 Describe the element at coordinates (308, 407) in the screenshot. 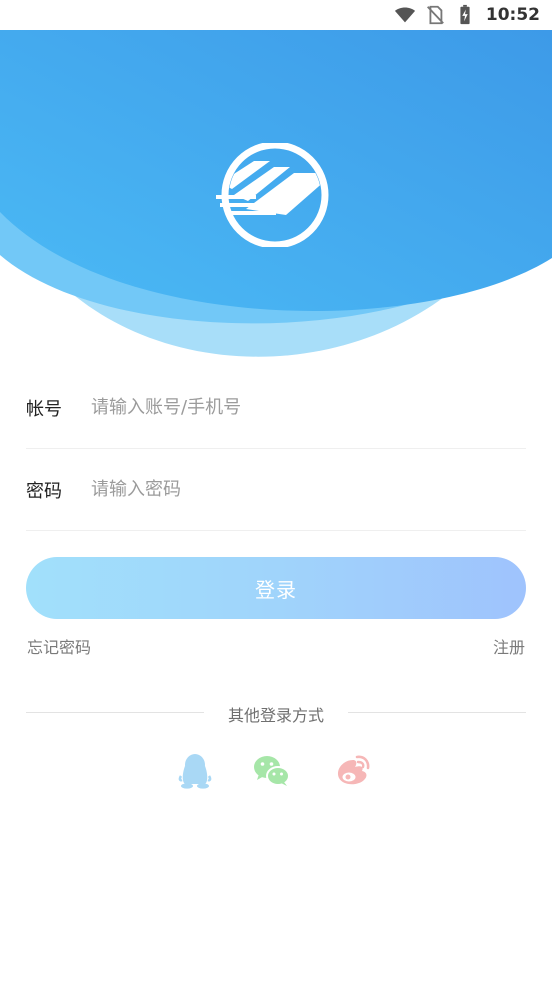

I see `account-input` at that location.